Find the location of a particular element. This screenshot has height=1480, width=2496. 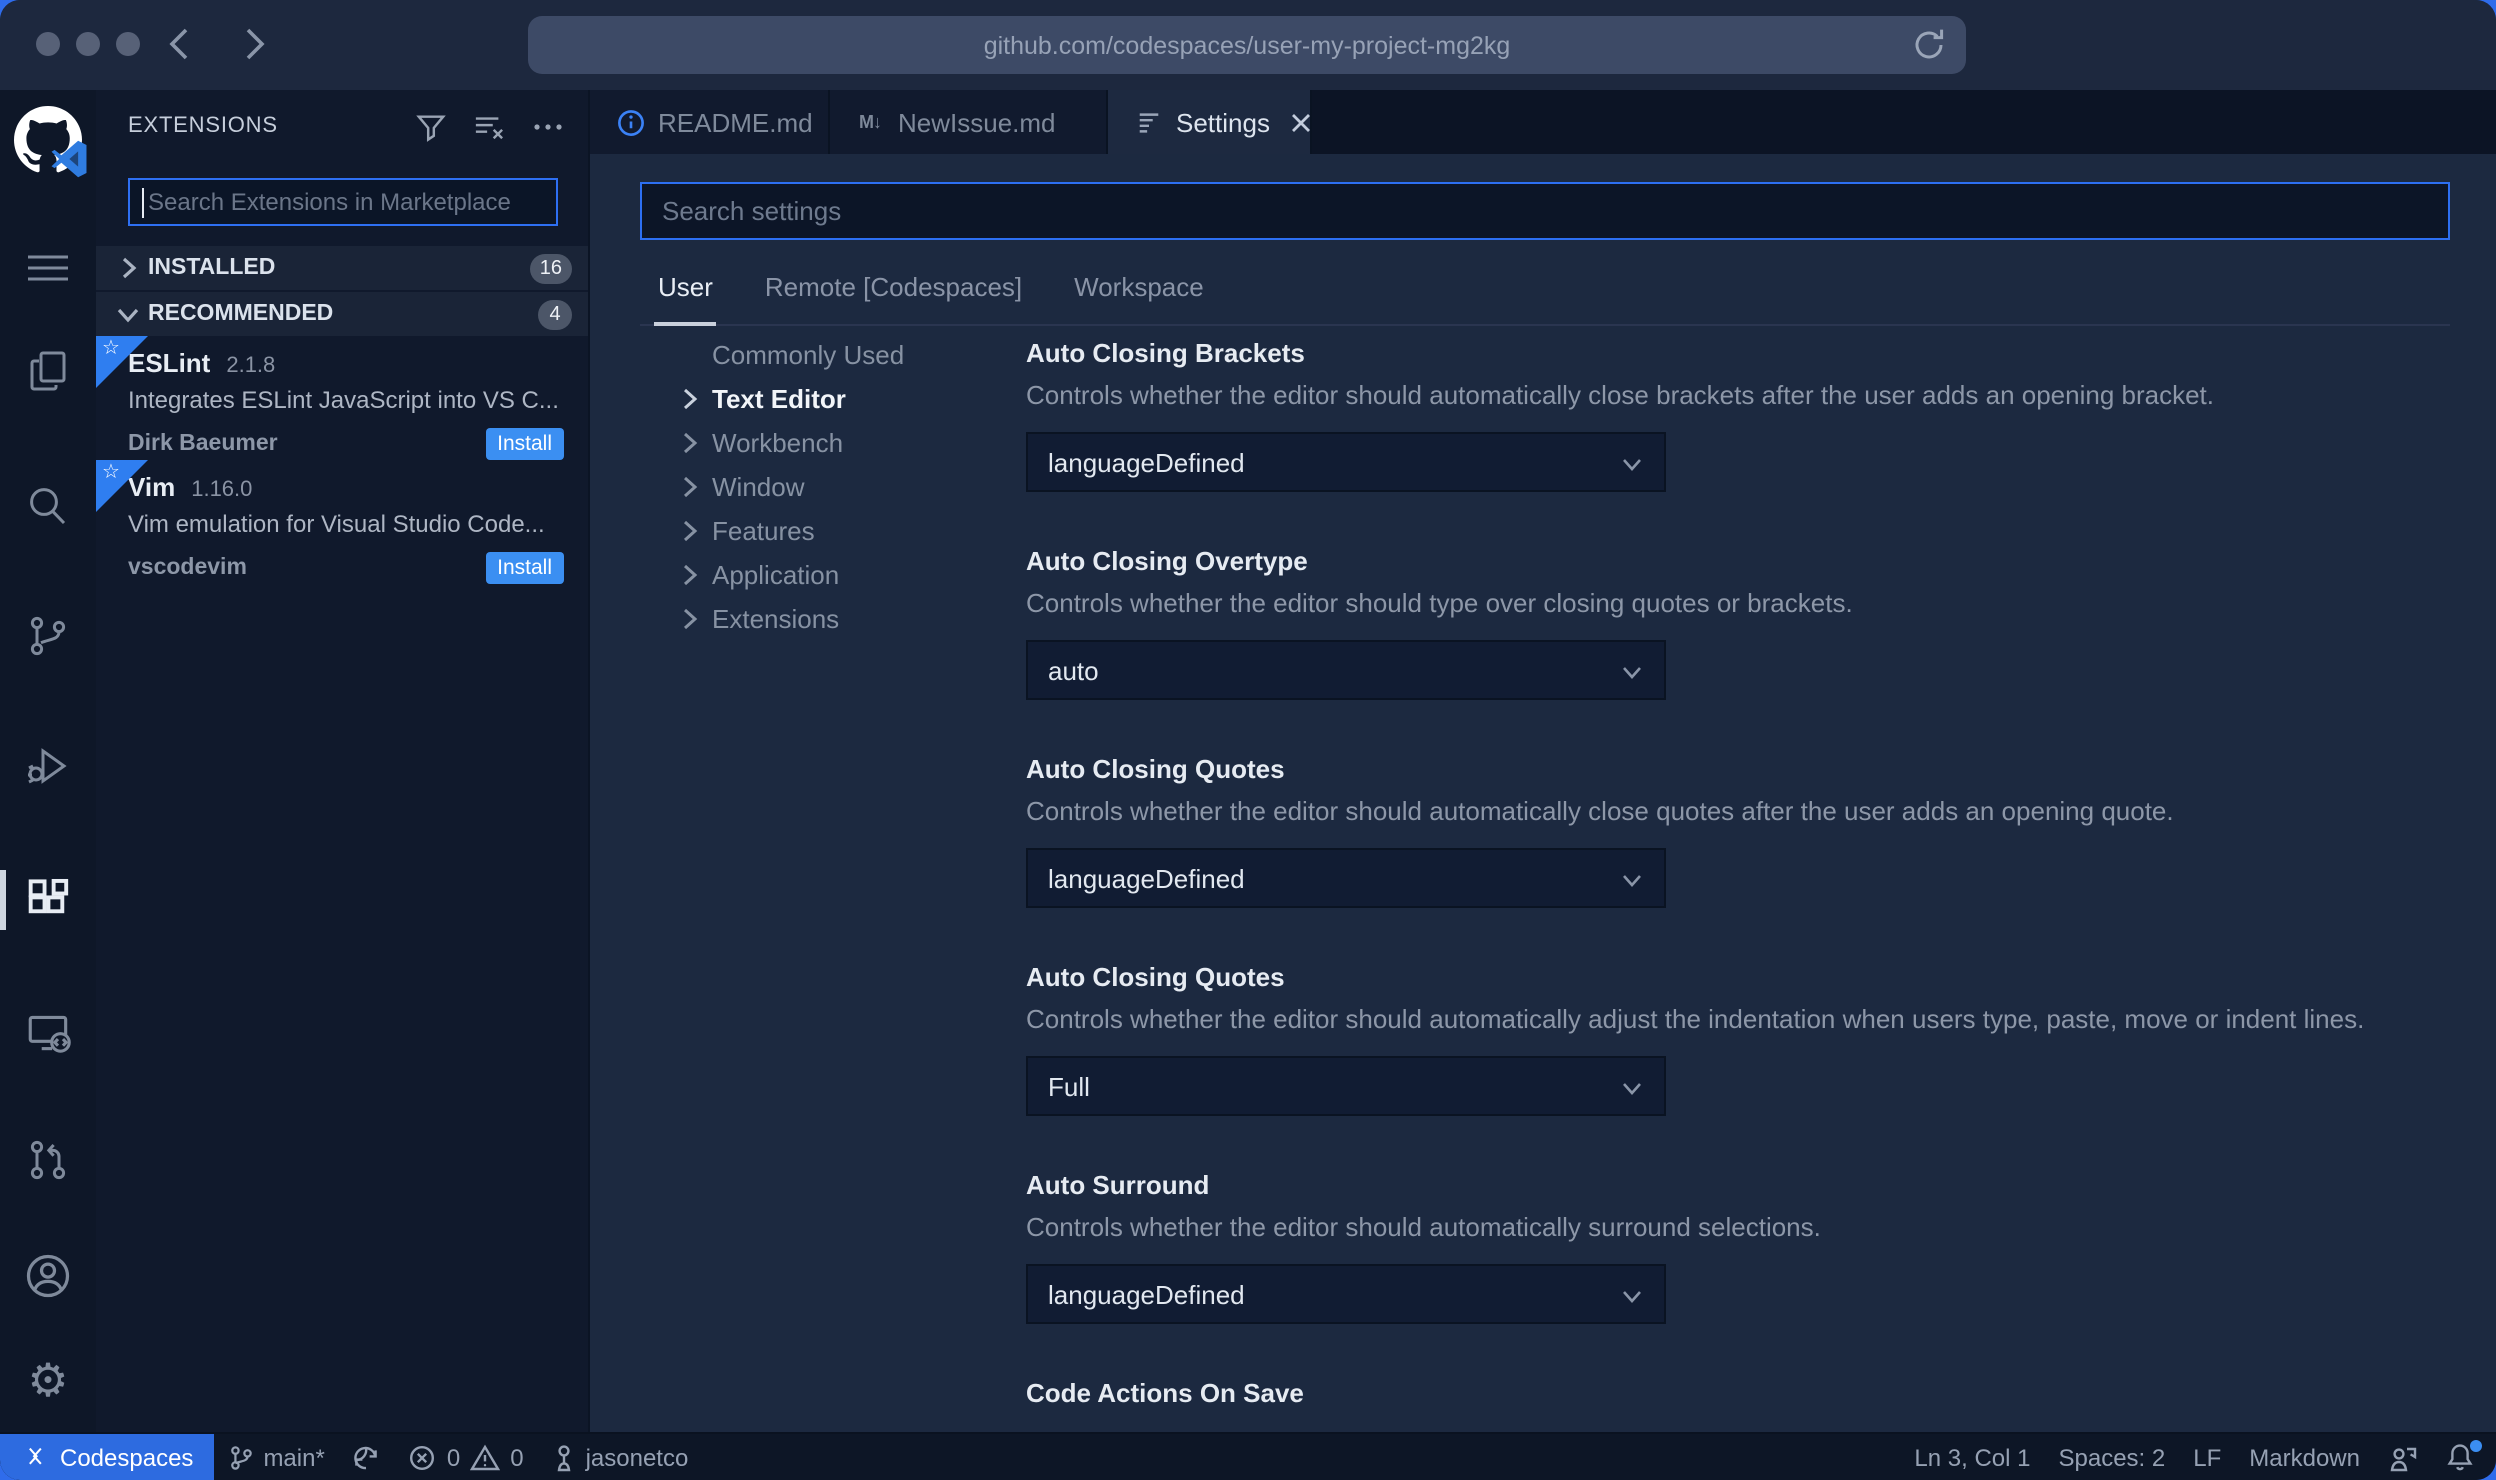

sidebar-actions is located at coordinates (489, 126).